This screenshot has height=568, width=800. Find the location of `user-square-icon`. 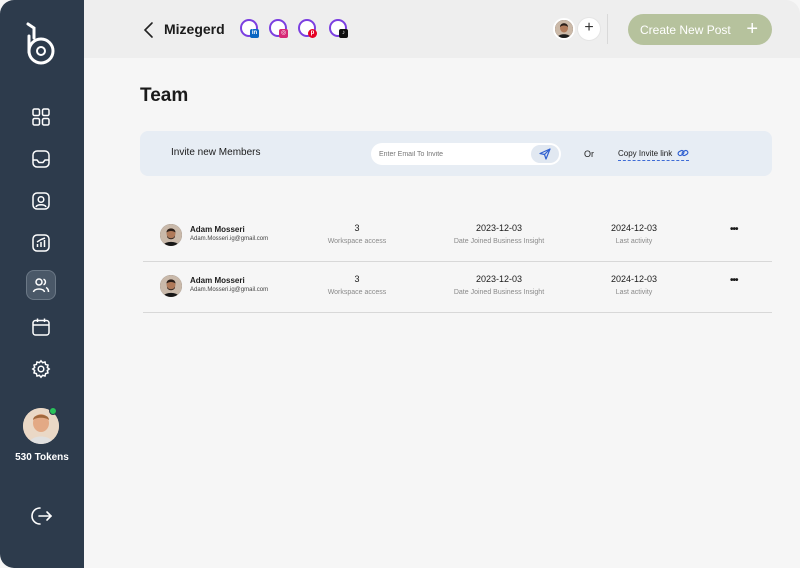

user-square-icon is located at coordinates (41, 201).